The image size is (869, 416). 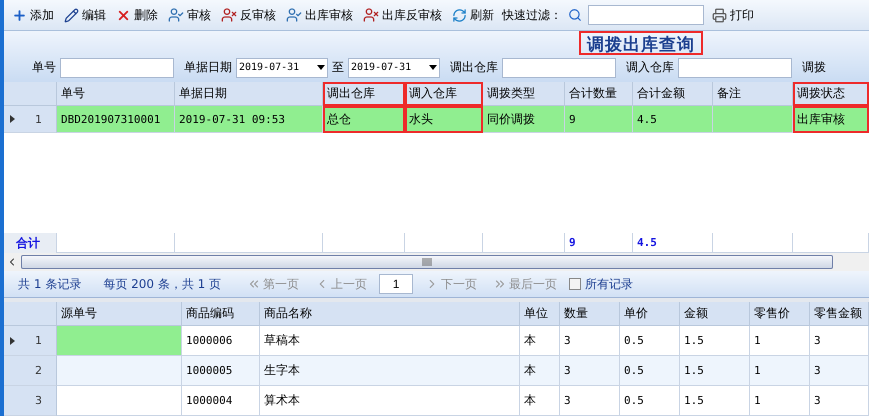 What do you see at coordinates (19, 15) in the screenshot?
I see `plus-icon` at bounding box center [19, 15].